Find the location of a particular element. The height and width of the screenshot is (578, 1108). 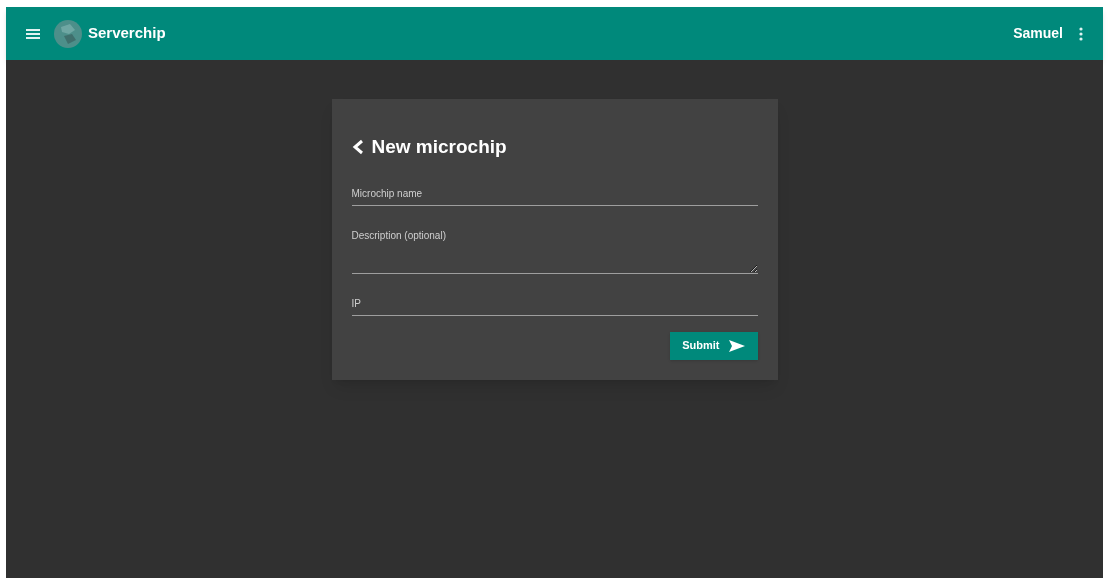

more-options-icon is located at coordinates (1081, 33).